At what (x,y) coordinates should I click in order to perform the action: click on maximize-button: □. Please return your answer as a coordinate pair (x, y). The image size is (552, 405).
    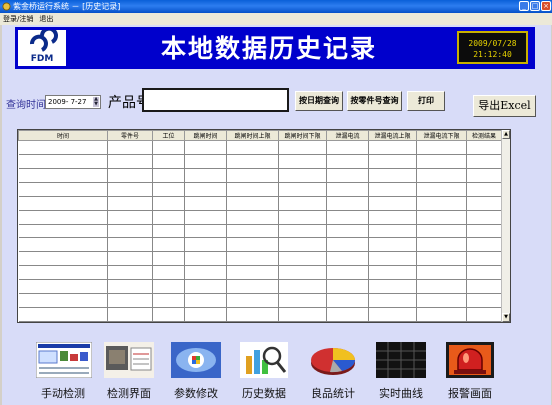
    Looking at the image, I should click on (535, 6).